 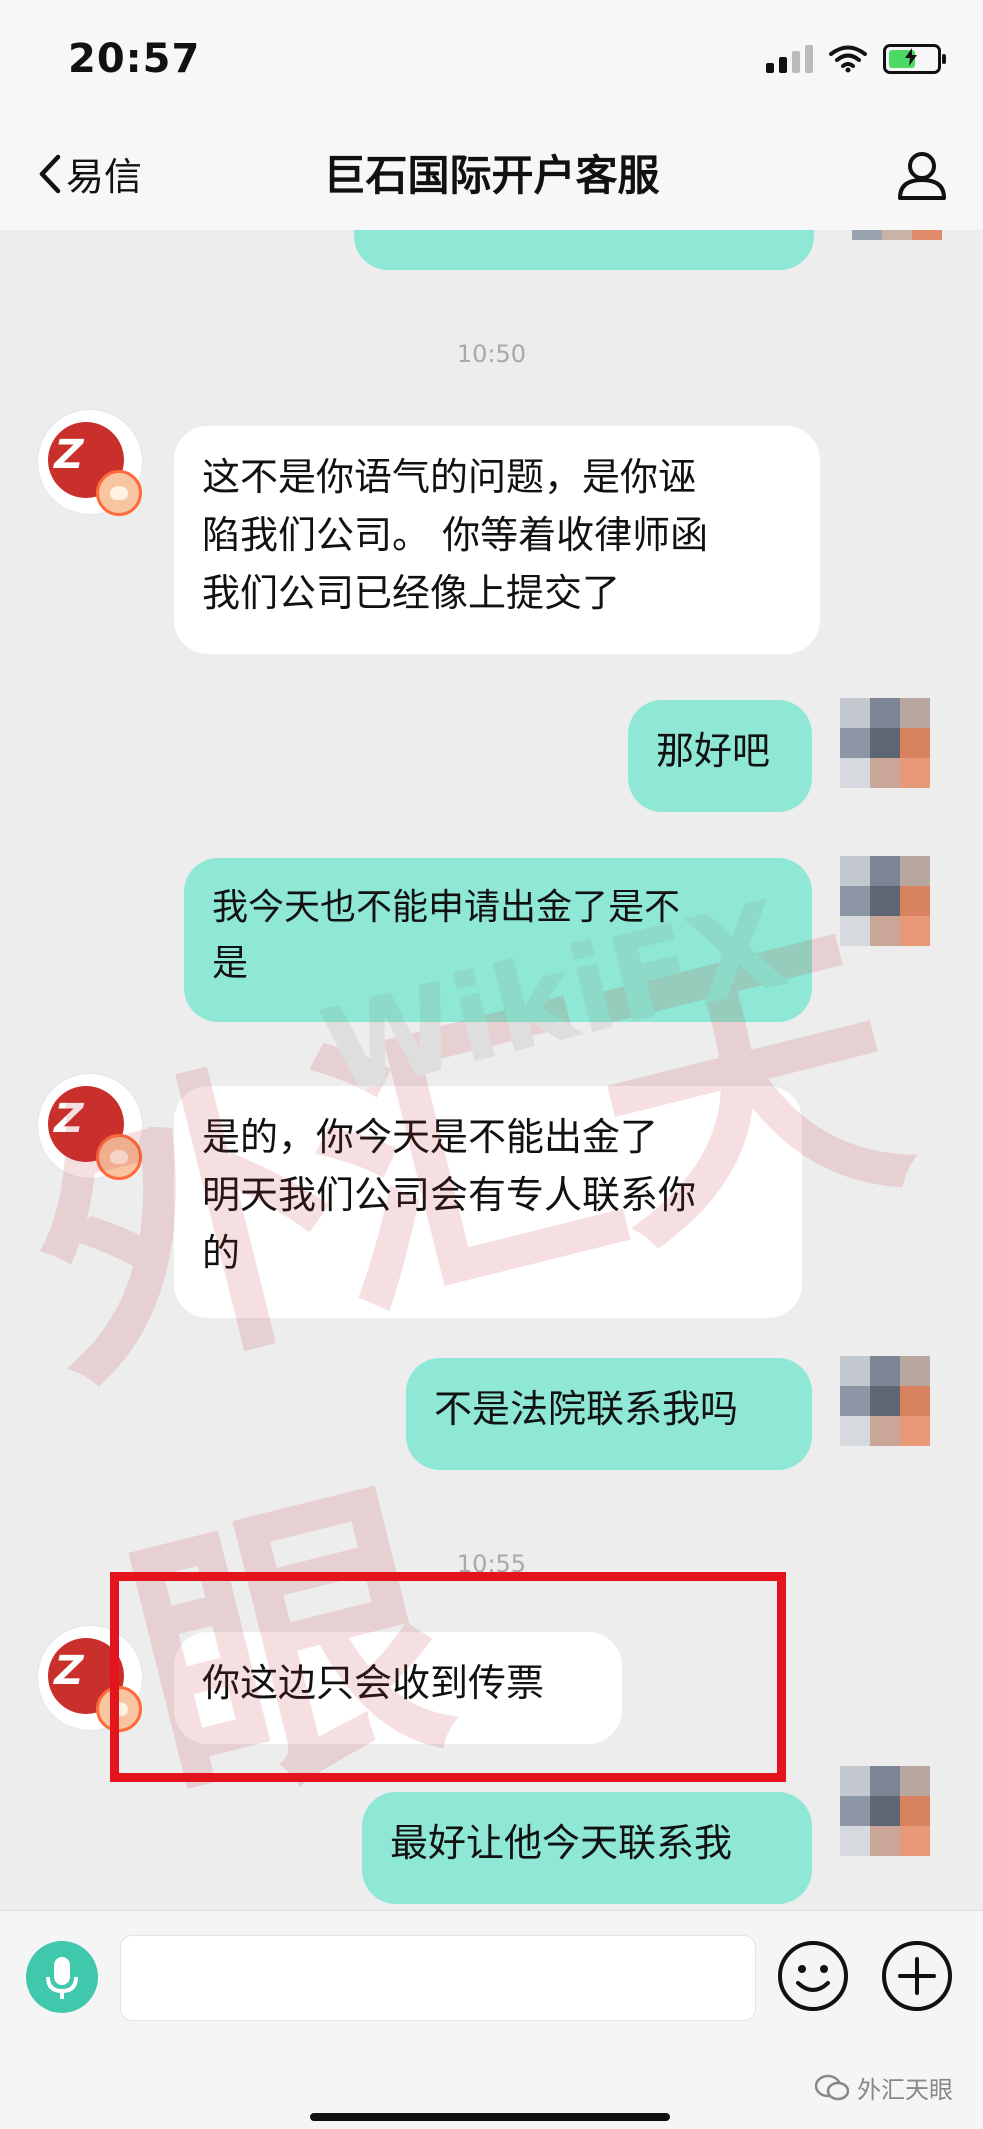 I want to click on wechat-account-tag: 外汇天眼, so click(x=884, y=2087).